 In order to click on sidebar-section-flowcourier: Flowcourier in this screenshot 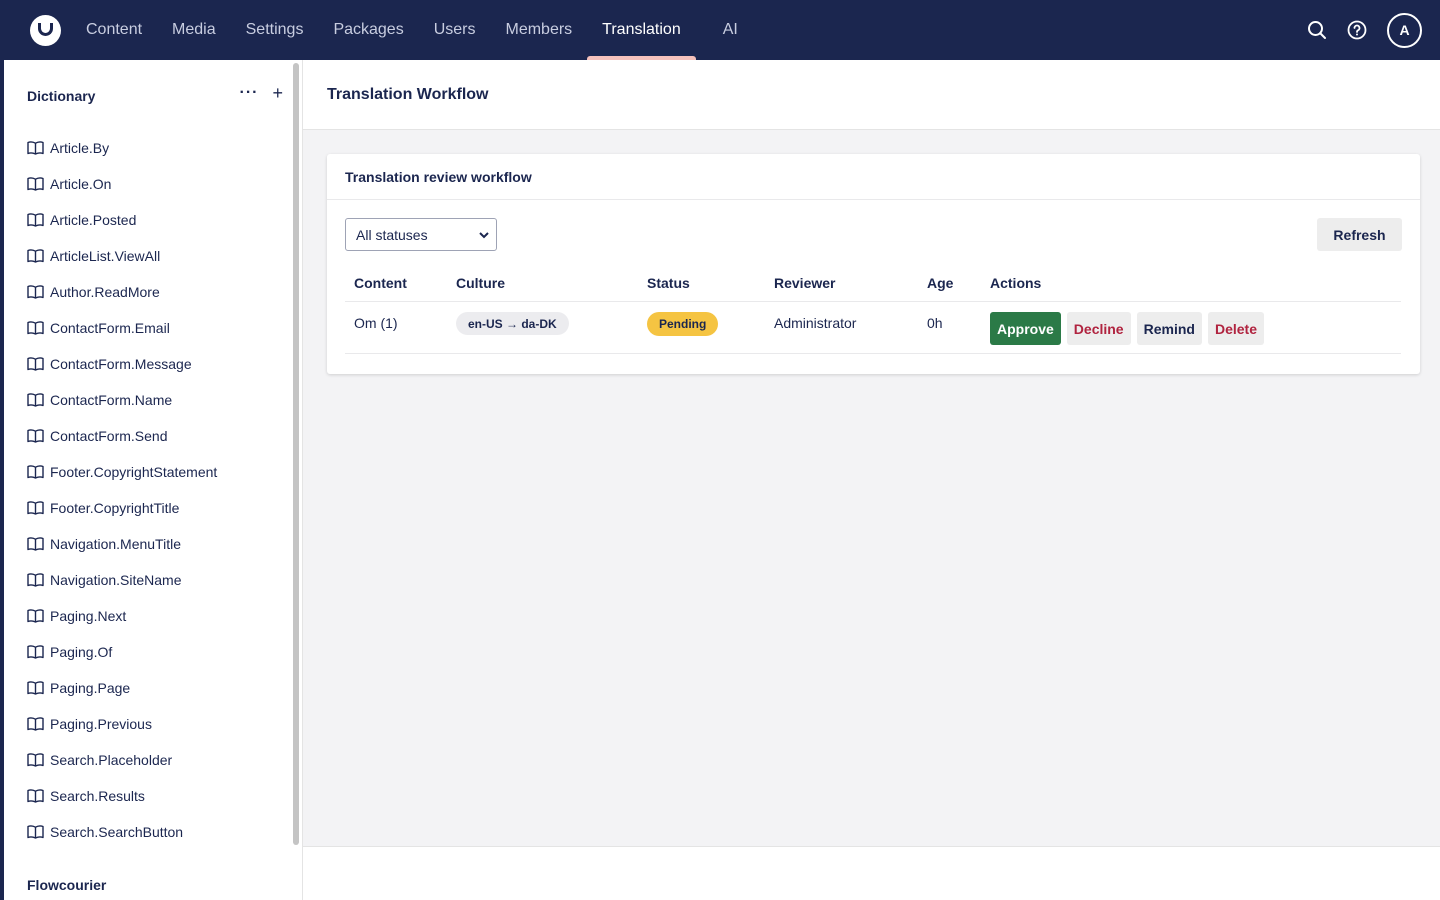, I will do `click(66, 885)`.